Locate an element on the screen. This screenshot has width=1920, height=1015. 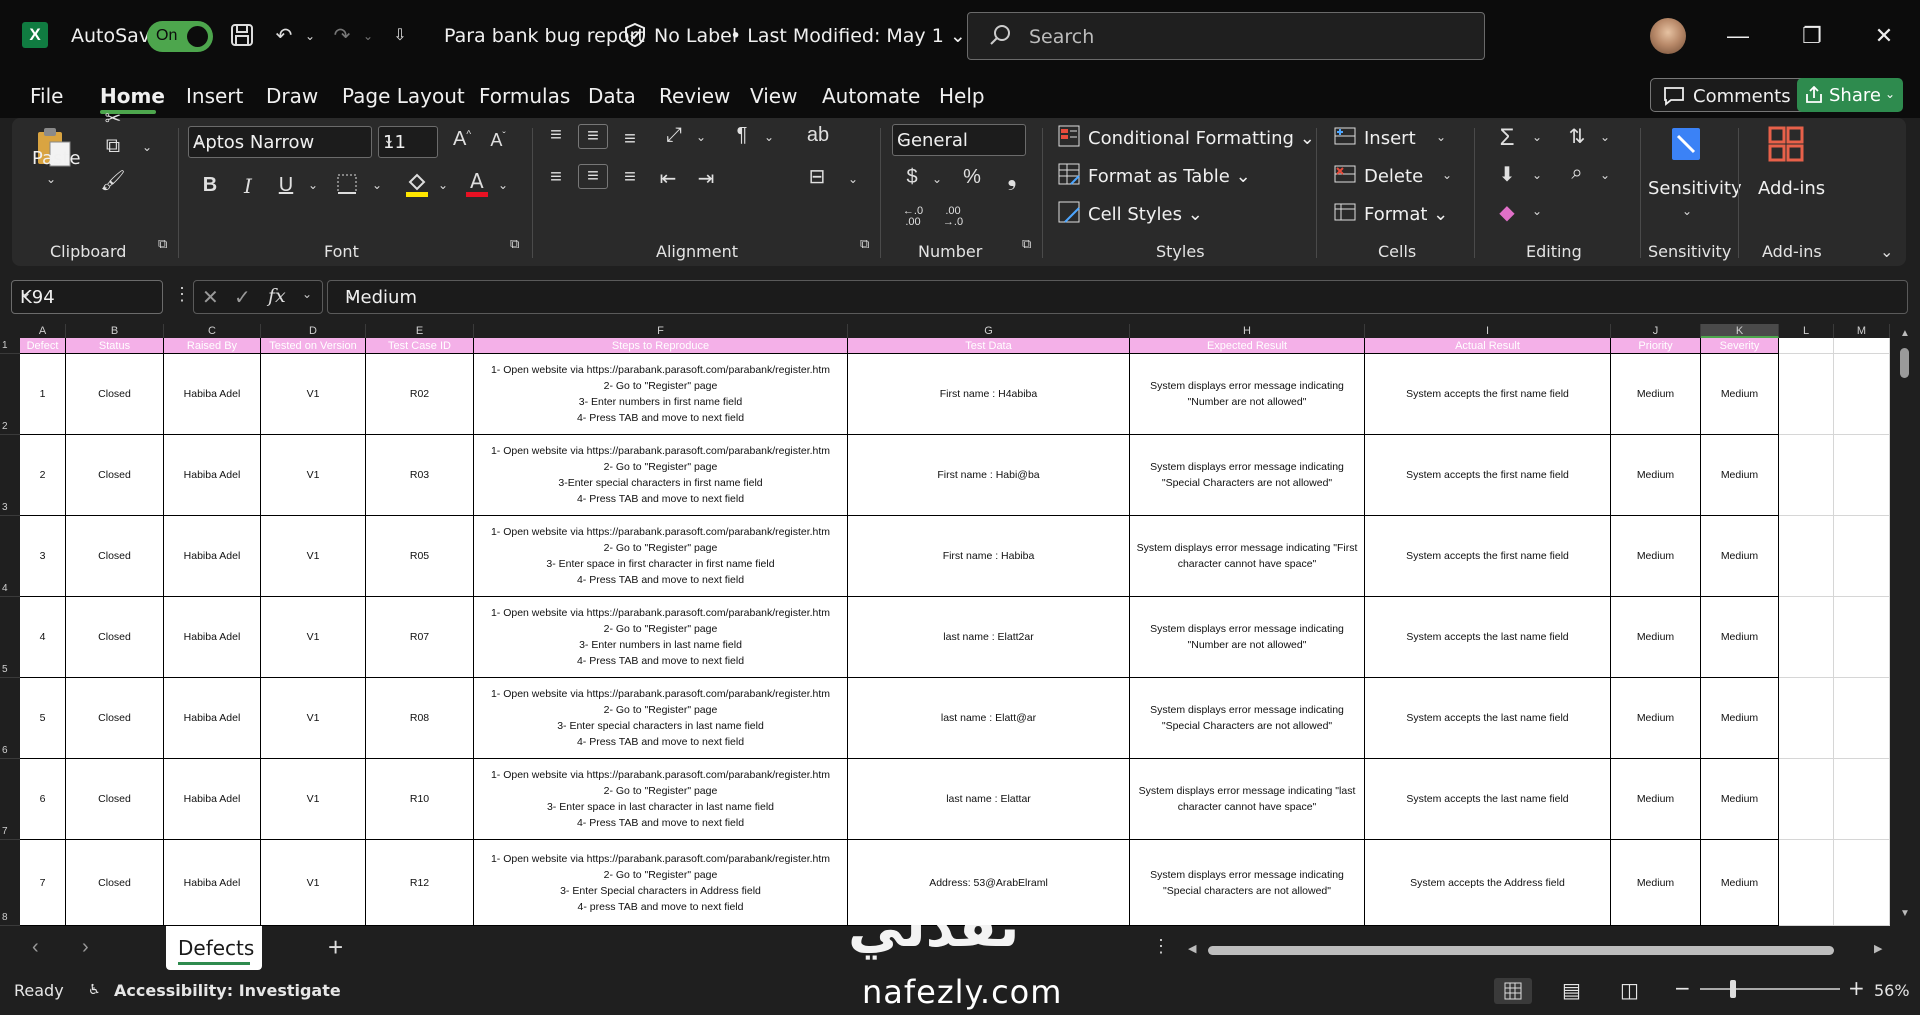
row-header-3: 3 is located at coordinates (10, 475).